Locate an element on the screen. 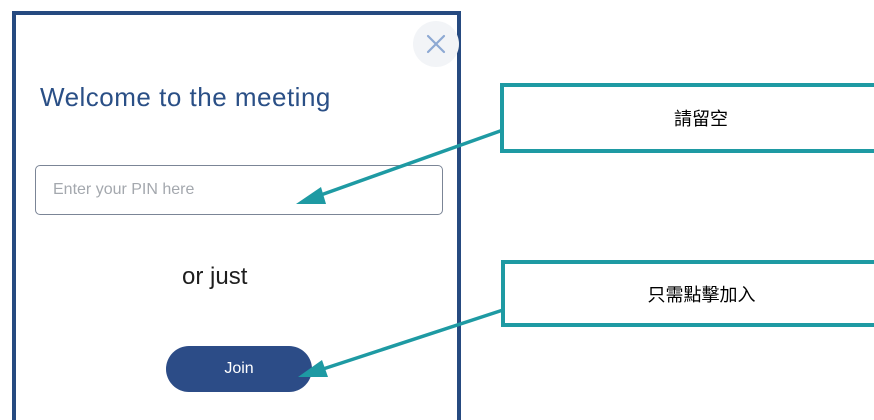 The width and height of the screenshot is (874, 420). callout-leave-blank: 請留空 is located at coordinates (687, 118).